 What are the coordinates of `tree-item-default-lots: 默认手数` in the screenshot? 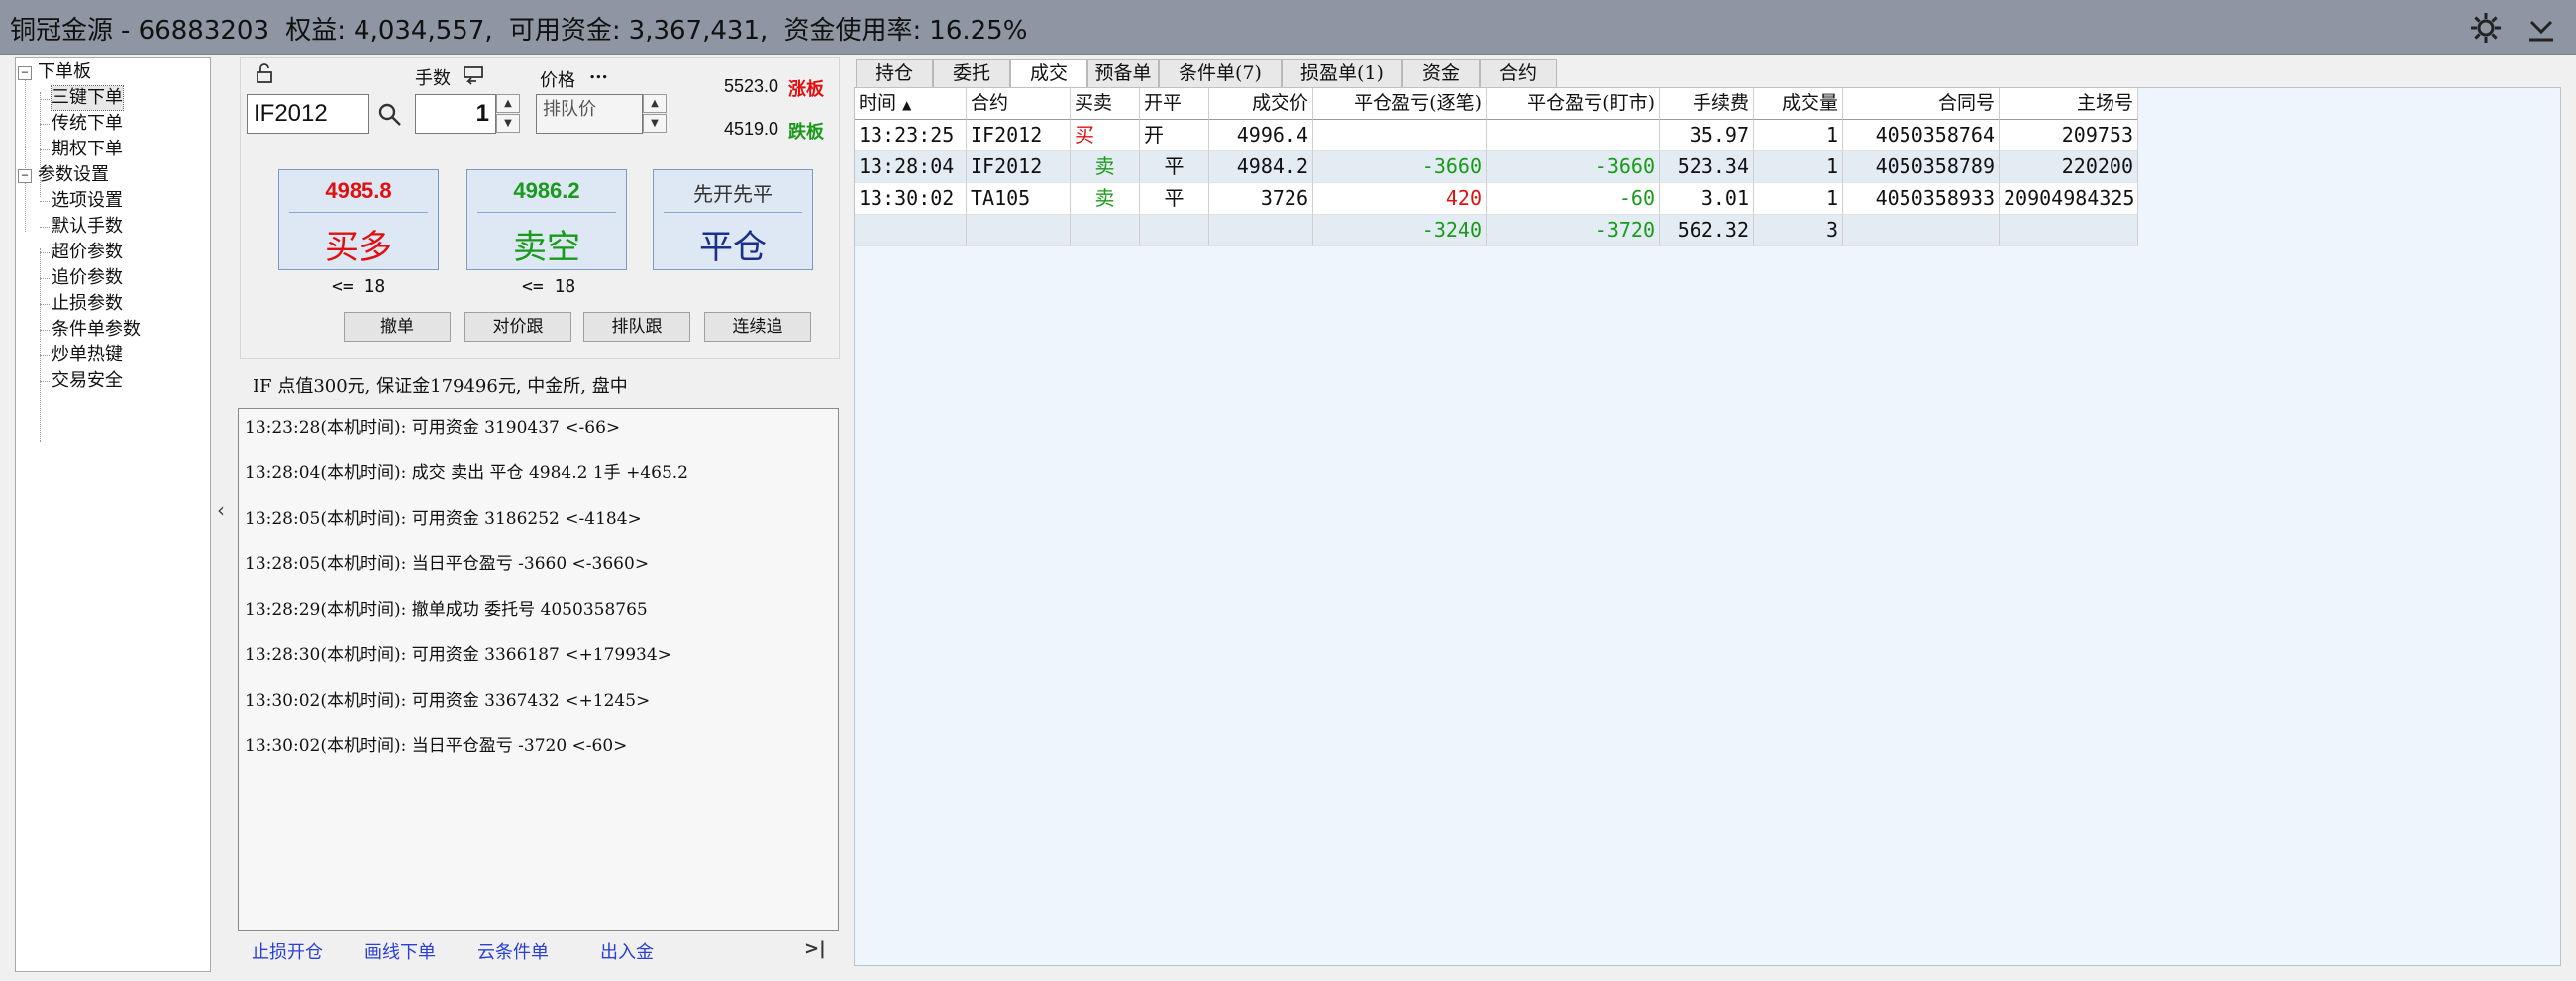 It's located at (87, 227).